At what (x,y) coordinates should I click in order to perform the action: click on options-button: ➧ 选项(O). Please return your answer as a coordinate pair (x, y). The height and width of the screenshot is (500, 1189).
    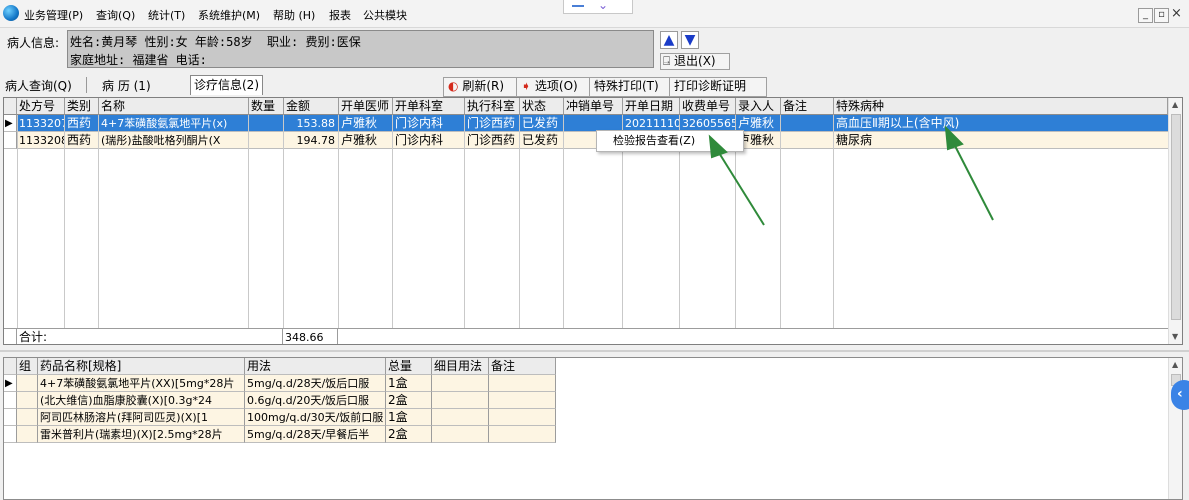
    Looking at the image, I should click on (556, 87).